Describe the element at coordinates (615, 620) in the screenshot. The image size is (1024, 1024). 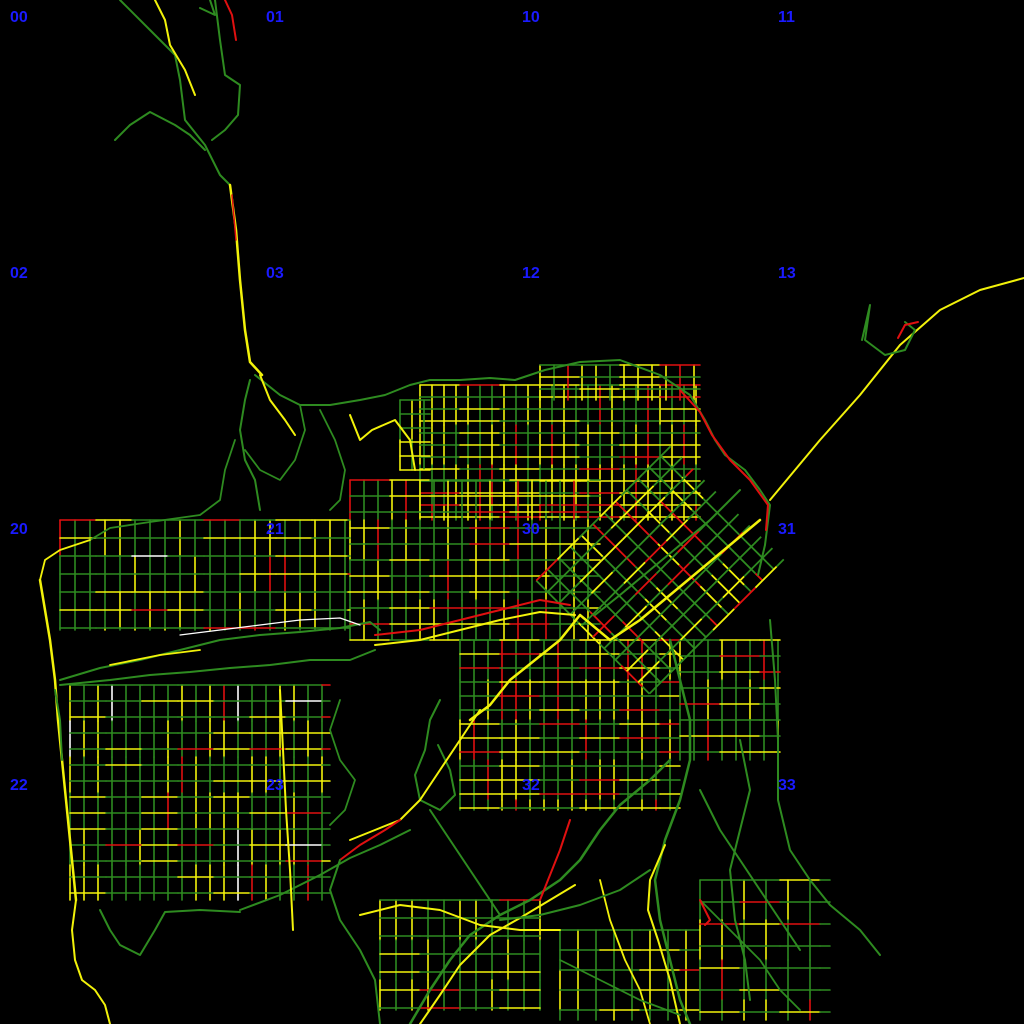
I see `market-street` at that location.